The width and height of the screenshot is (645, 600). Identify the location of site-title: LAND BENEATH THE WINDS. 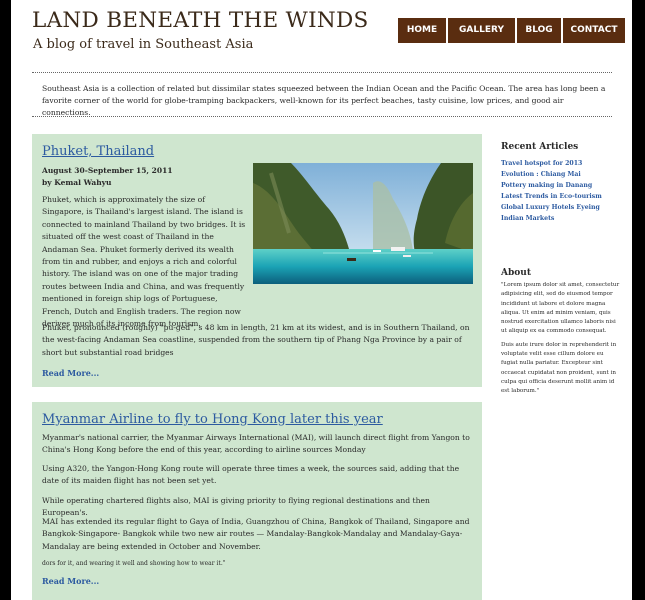
(200, 20).